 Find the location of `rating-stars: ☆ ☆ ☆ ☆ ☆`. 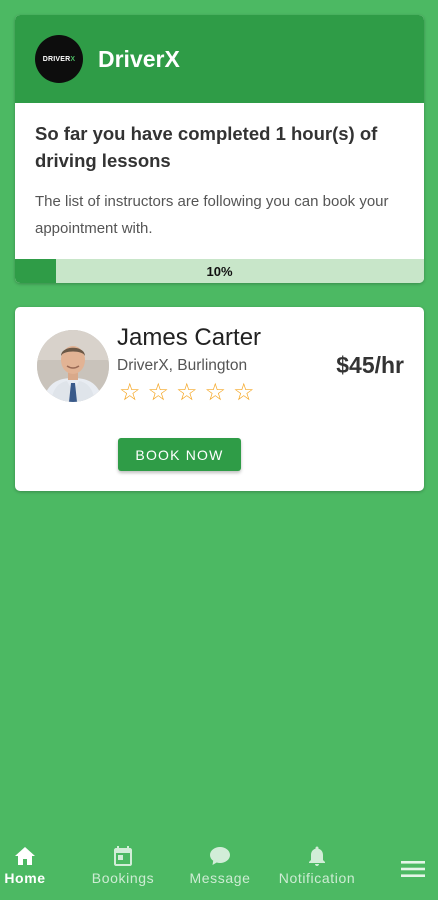

rating-stars: ☆ ☆ ☆ ☆ ☆ is located at coordinates (190, 393).